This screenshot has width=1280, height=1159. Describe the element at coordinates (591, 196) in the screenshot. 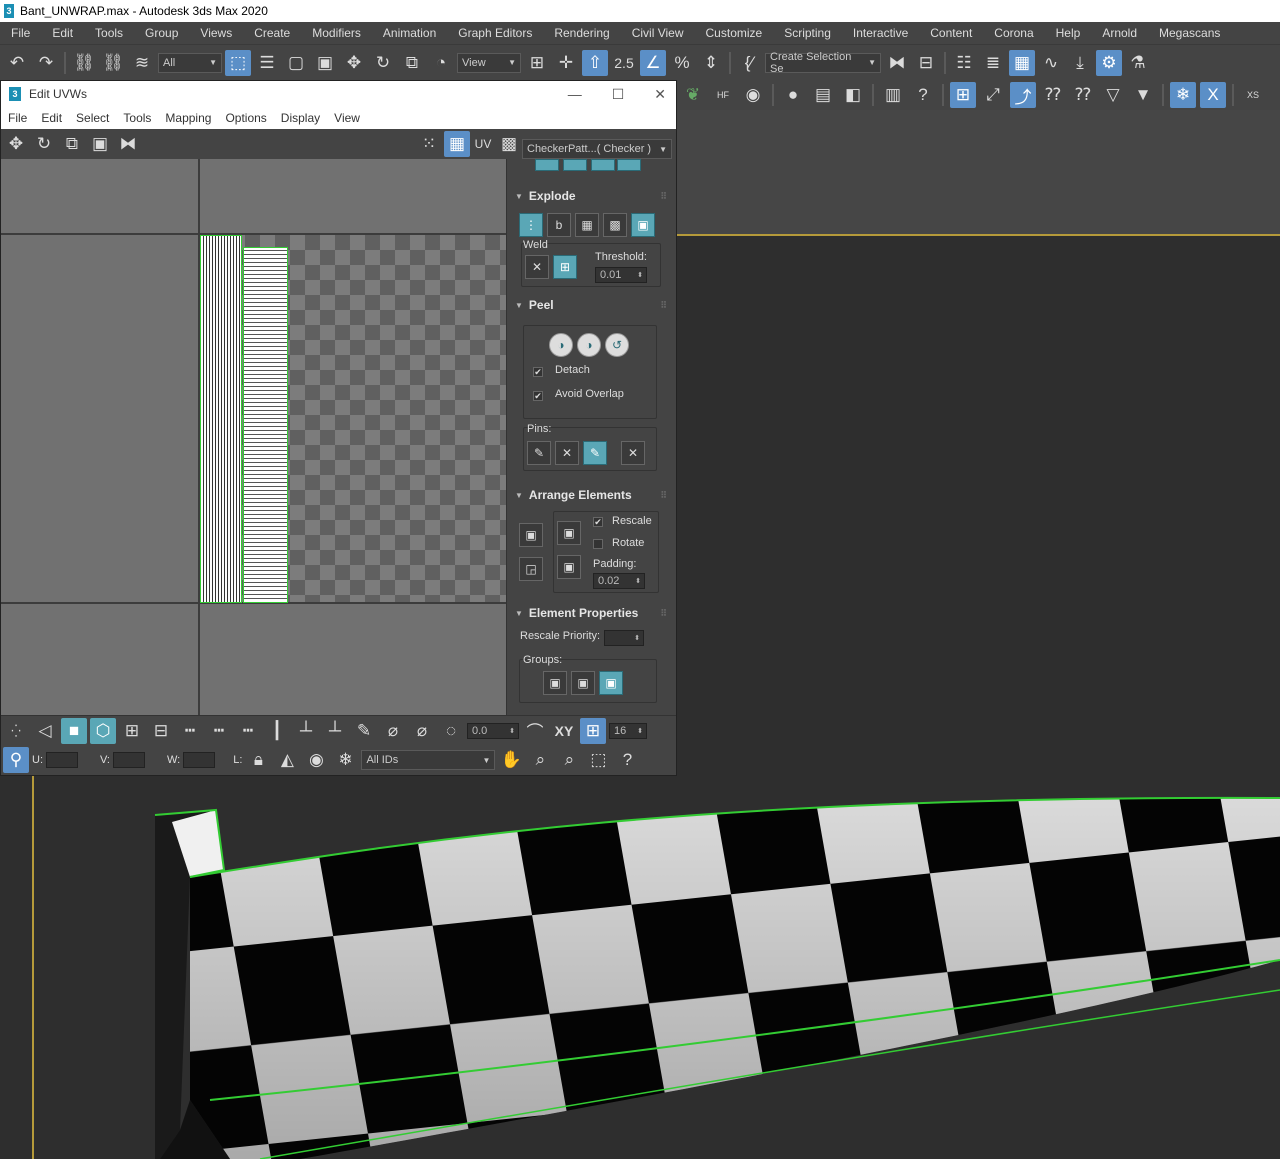

I see `explode-rollout-header: ▼ Explode ⠿` at that location.